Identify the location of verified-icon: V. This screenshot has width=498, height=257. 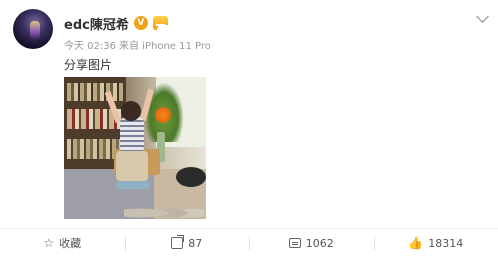
(140, 23).